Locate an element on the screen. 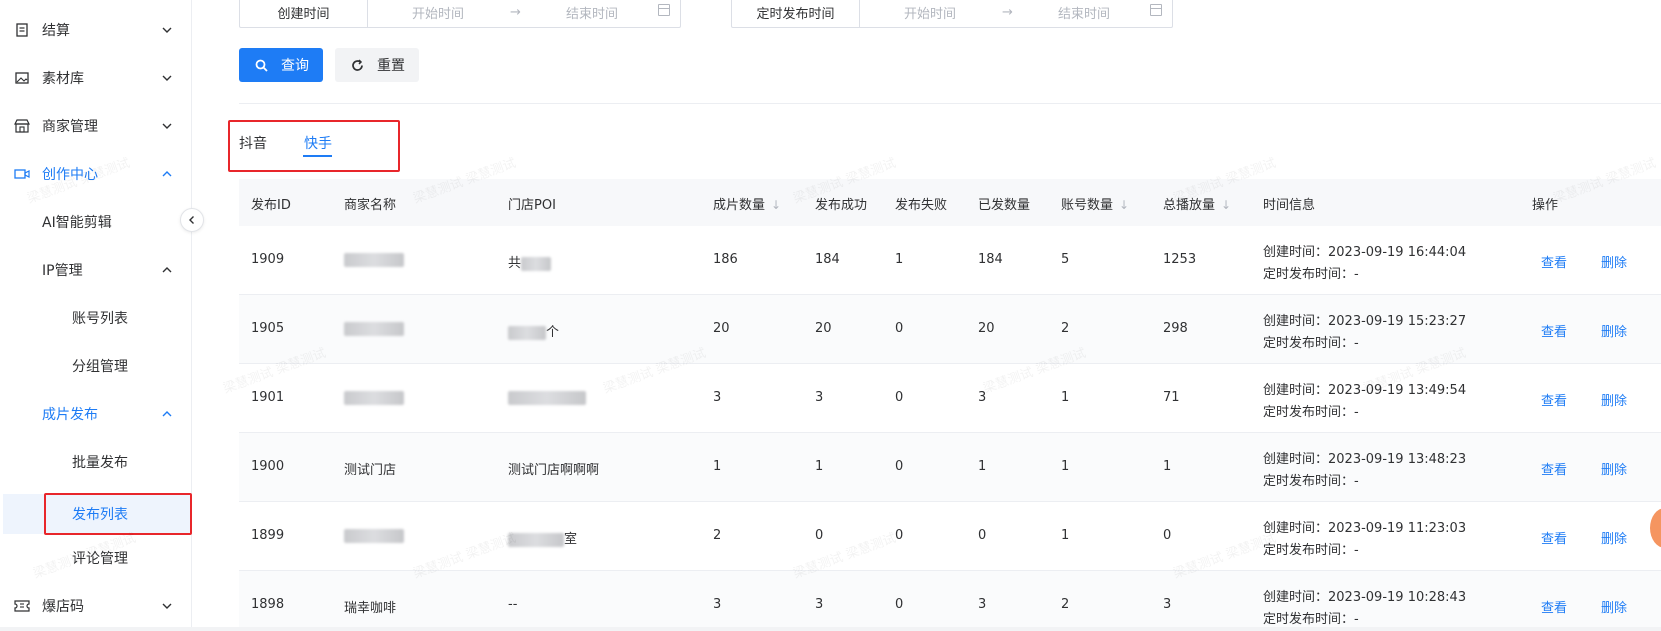  search-icon is located at coordinates (261, 65).